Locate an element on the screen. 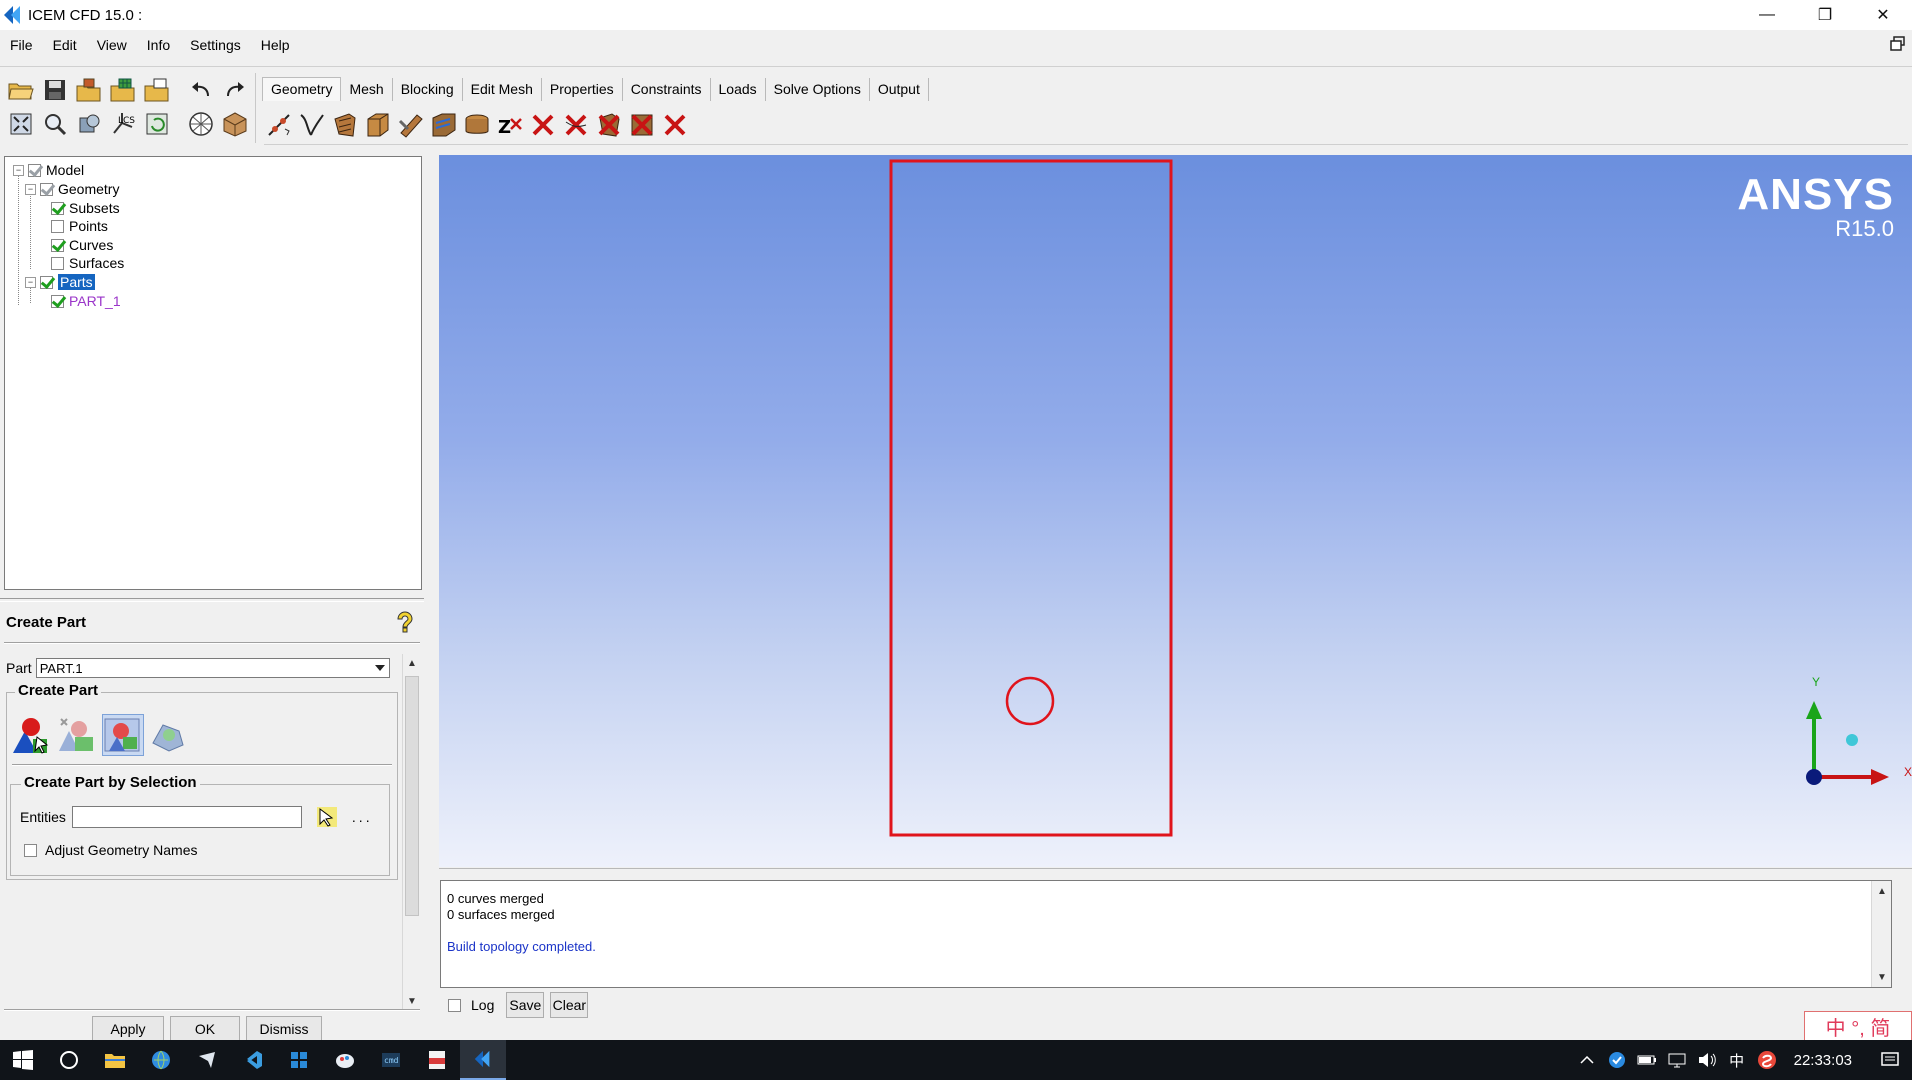 This screenshot has height=1080, width=1912. menu-info: Info is located at coordinates (158, 45).